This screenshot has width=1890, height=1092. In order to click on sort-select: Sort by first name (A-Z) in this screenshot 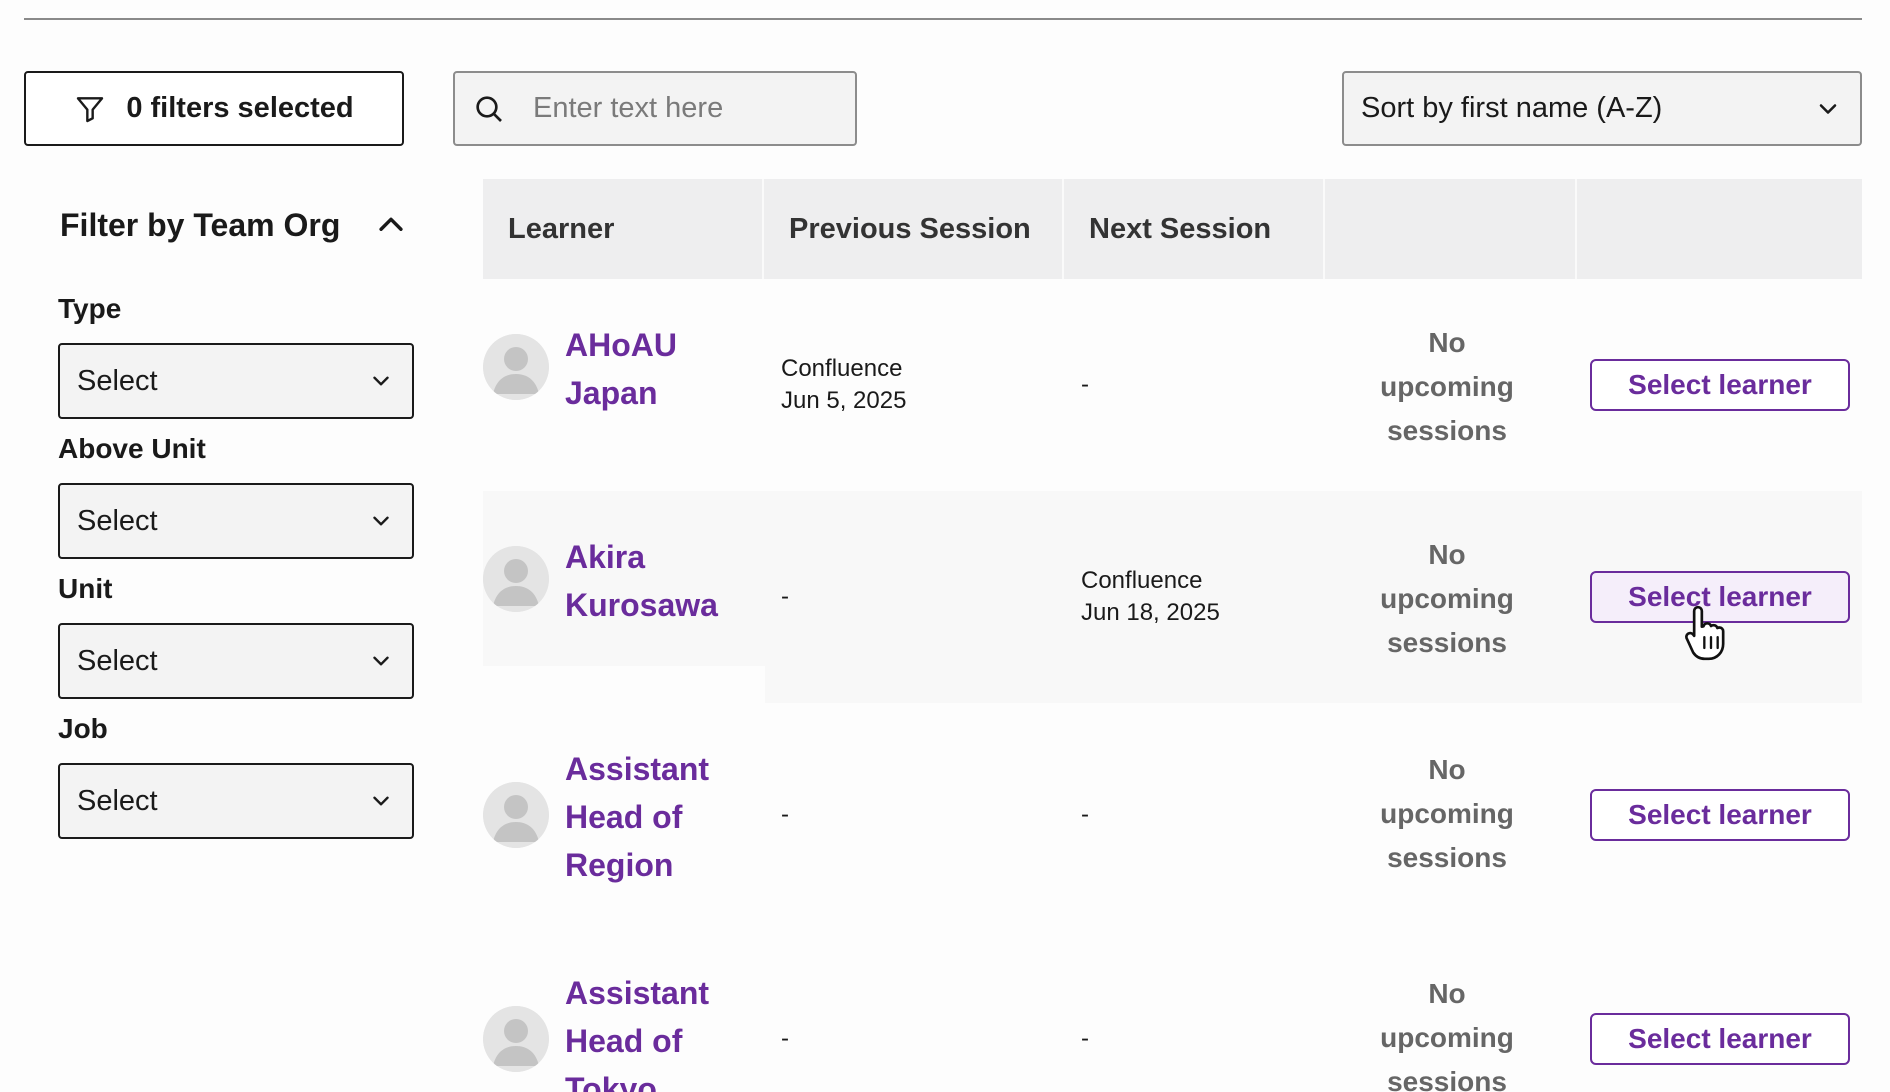, I will do `click(1602, 108)`.